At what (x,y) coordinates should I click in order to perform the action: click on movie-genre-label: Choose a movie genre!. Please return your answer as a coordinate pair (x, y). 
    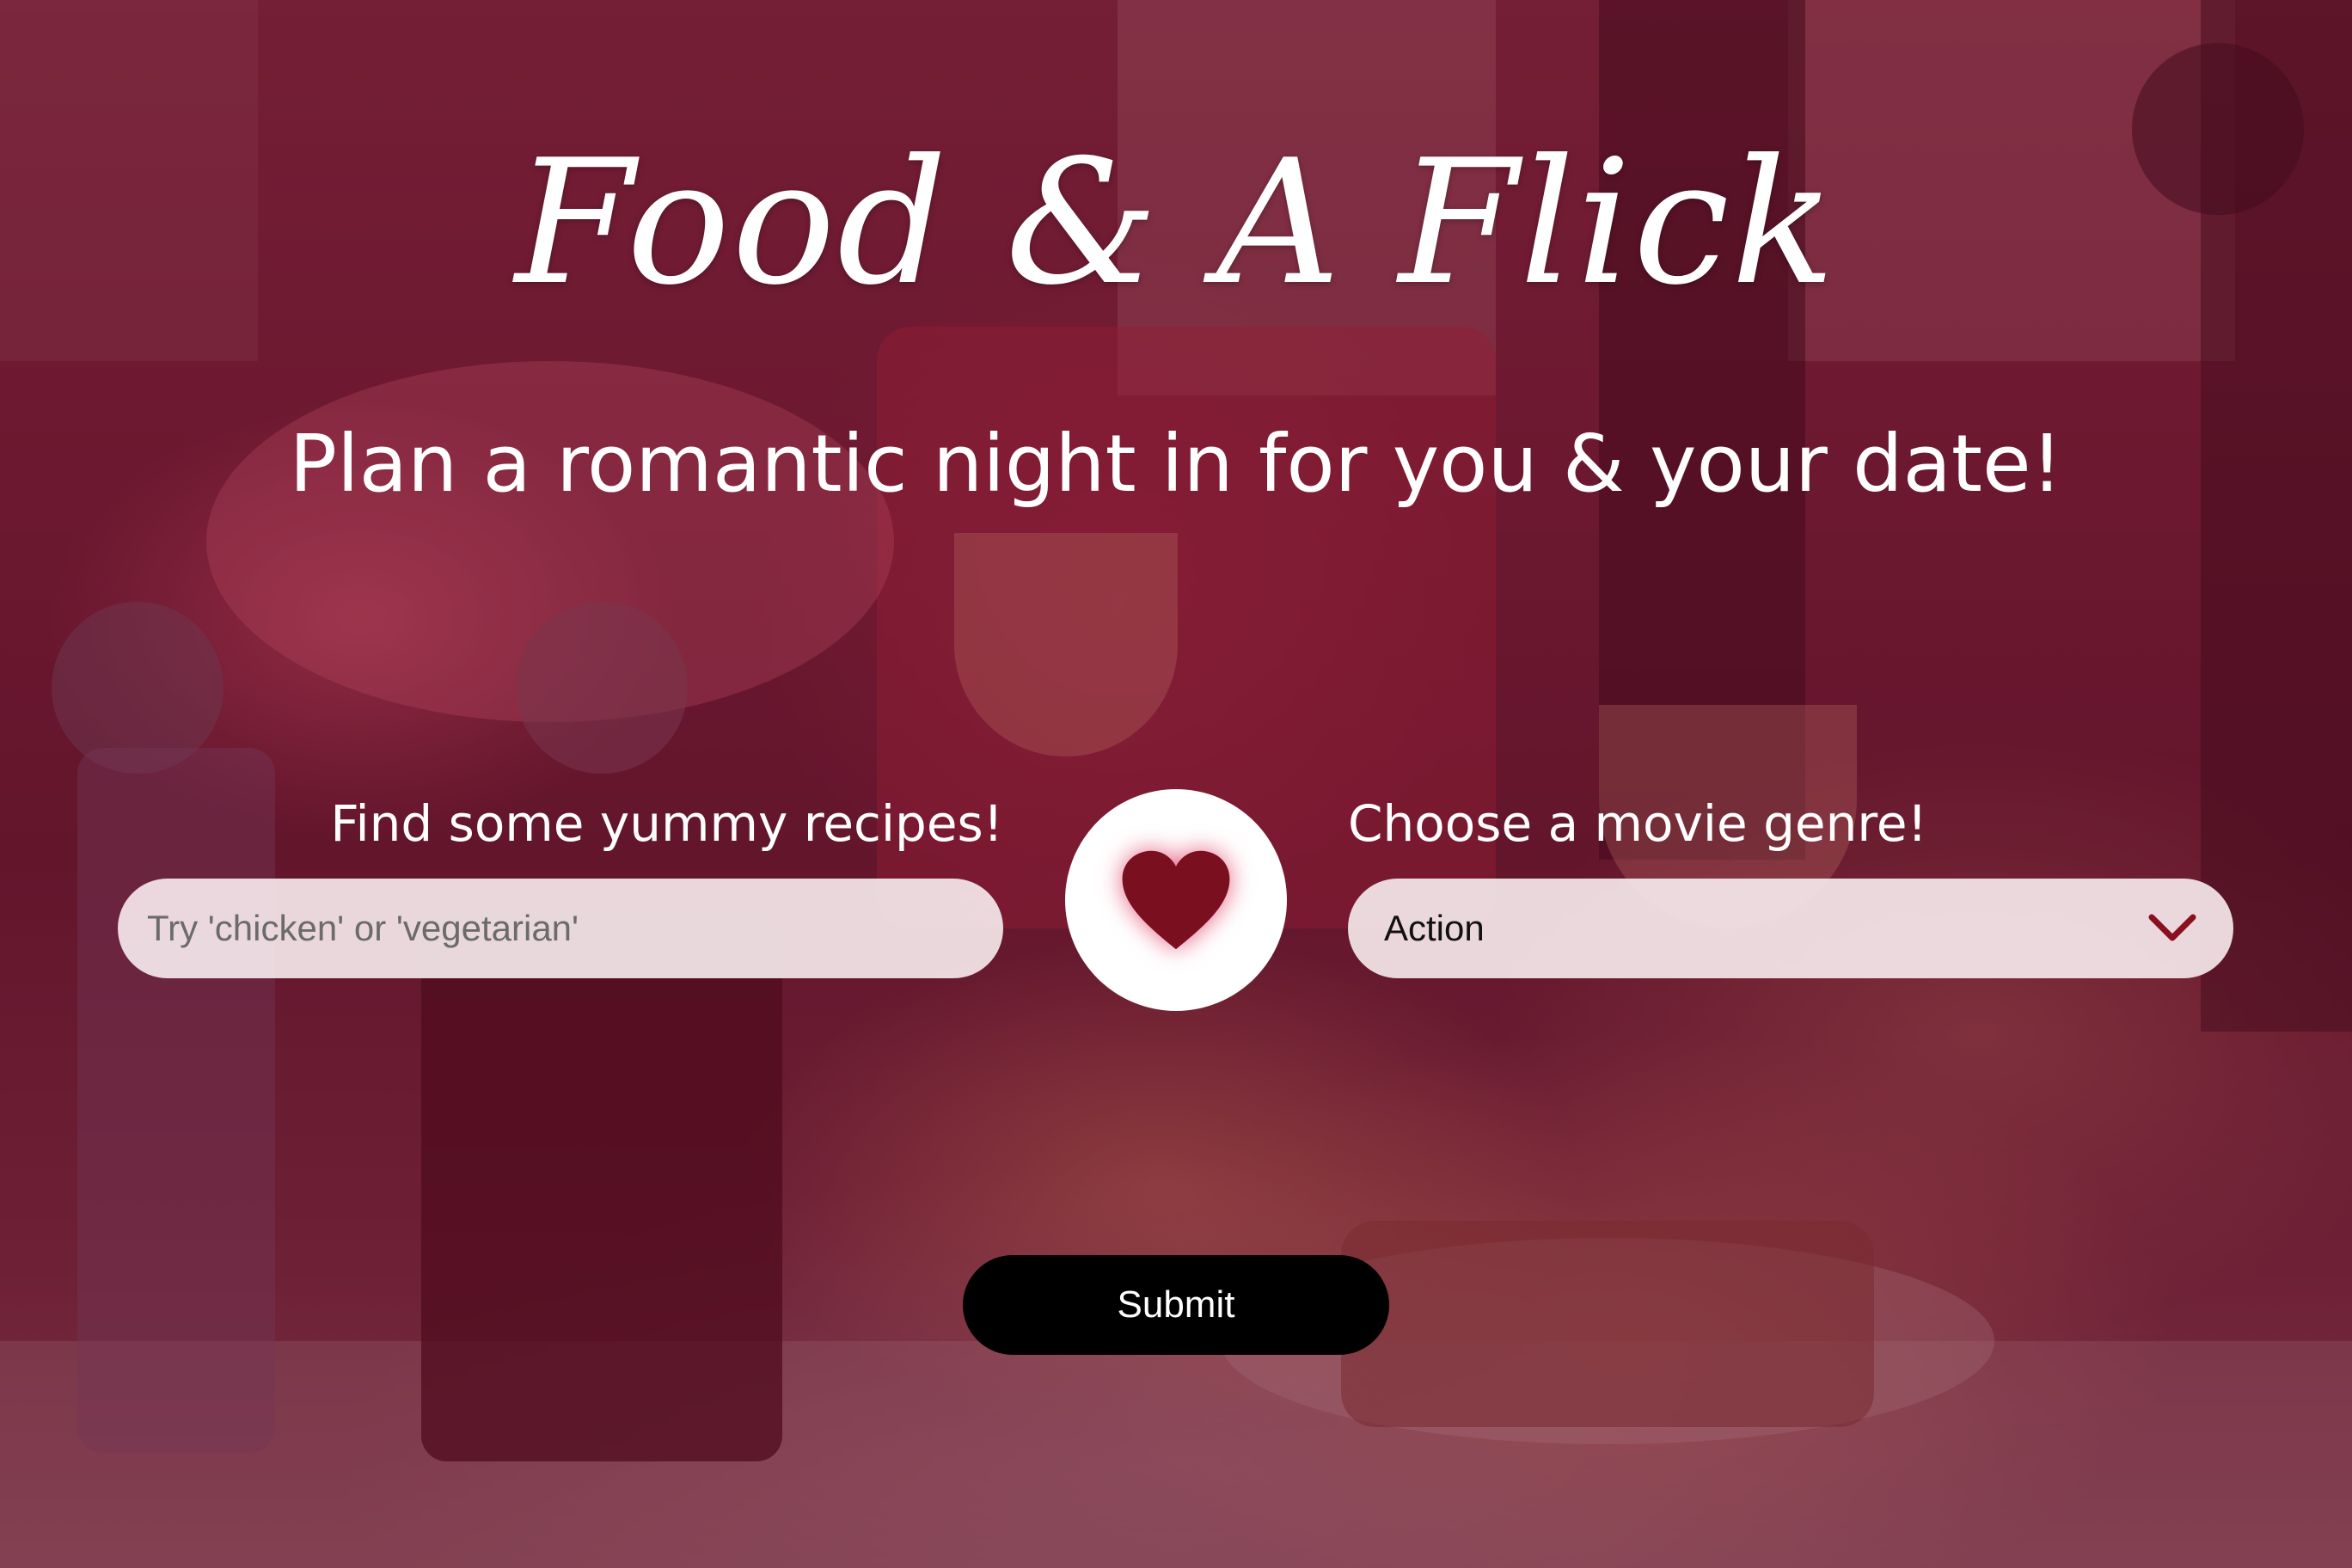
    Looking at the image, I should click on (1637, 823).